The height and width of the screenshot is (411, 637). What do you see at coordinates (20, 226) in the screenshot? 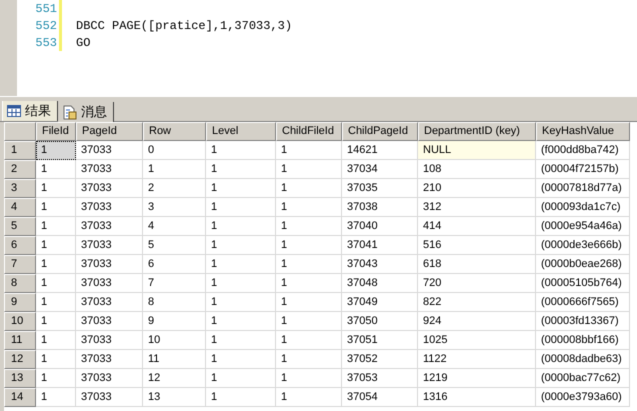
I see `row-number: 5` at bounding box center [20, 226].